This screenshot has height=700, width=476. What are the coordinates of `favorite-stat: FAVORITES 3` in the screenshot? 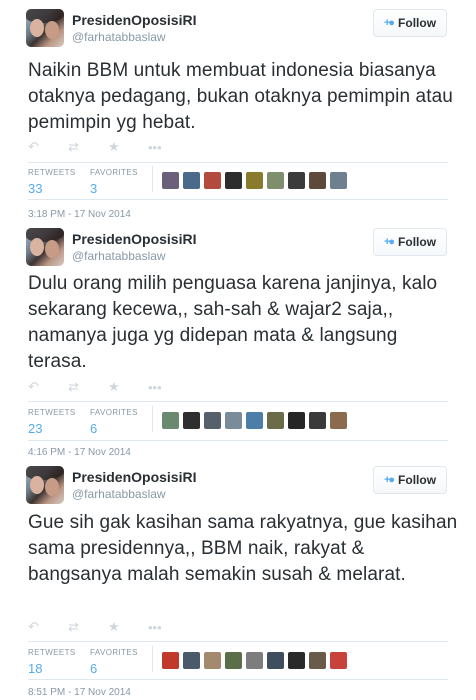 It's located at (114, 182).